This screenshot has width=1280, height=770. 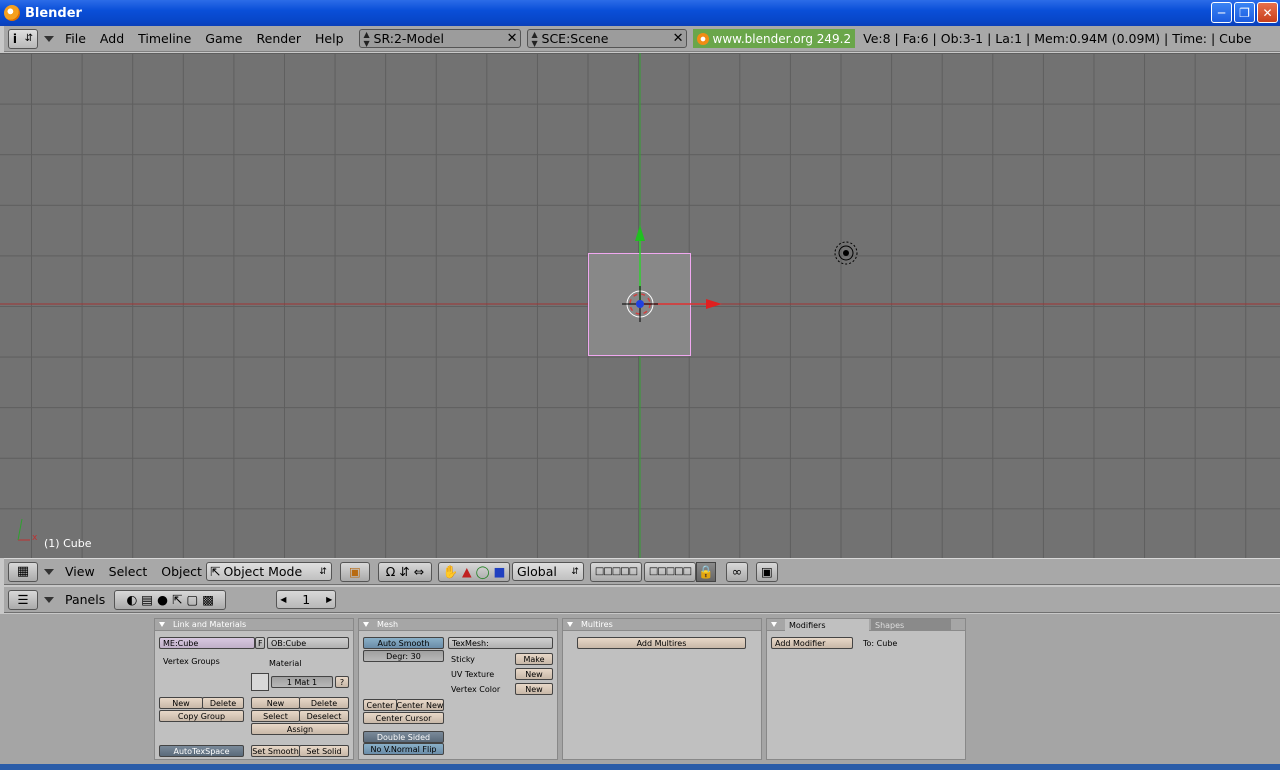 I want to click on vgroup-new-button: New, so click(x=181, y=703).